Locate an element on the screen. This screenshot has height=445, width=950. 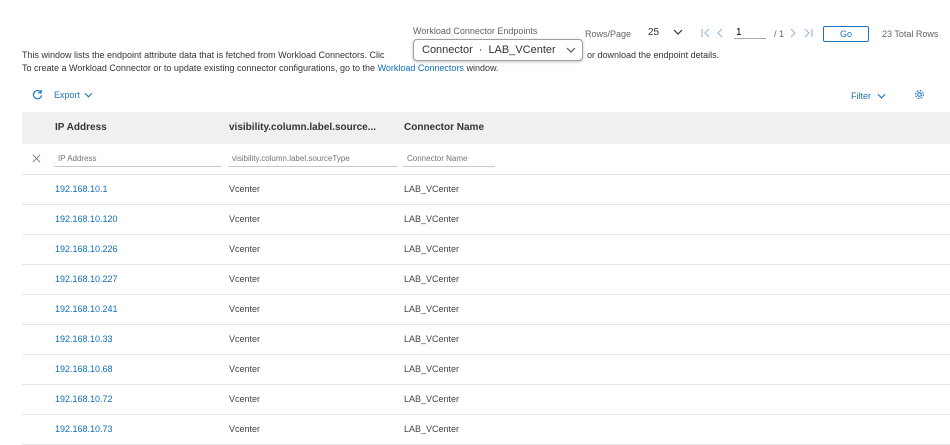
last-page-icon is located at coordinates (808, 33).